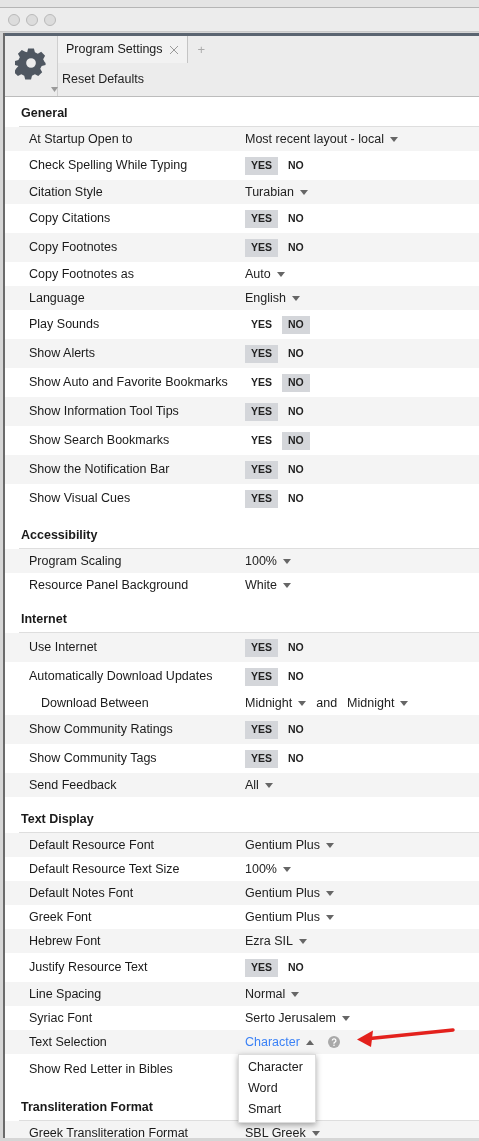 The image size is (479, 1141). What do you see at coordinates (57, 298) in the screenshot?
I see `setting-label: Language` at bounding box center [57, 298].